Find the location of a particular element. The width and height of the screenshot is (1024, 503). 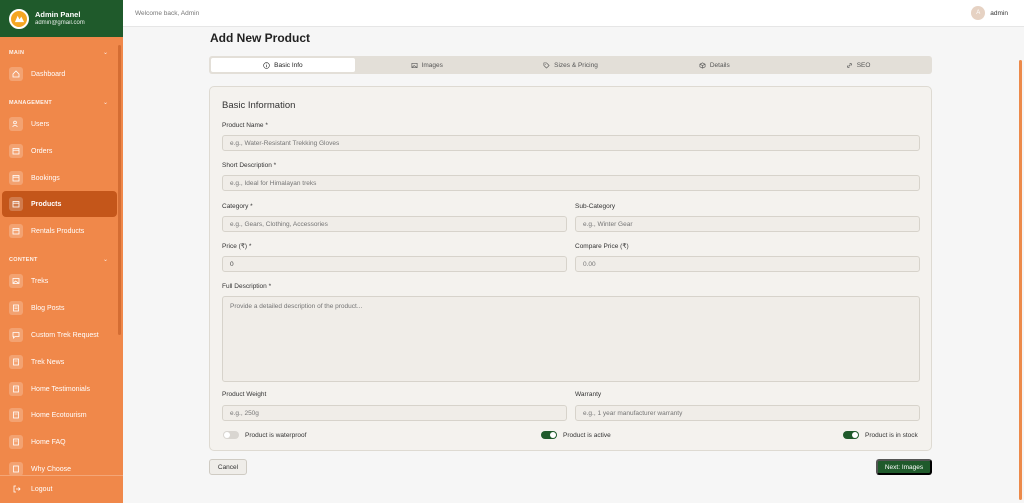

sidebar-header: Admin Panel admin@gmail.com is located at coordinates (61, 18).